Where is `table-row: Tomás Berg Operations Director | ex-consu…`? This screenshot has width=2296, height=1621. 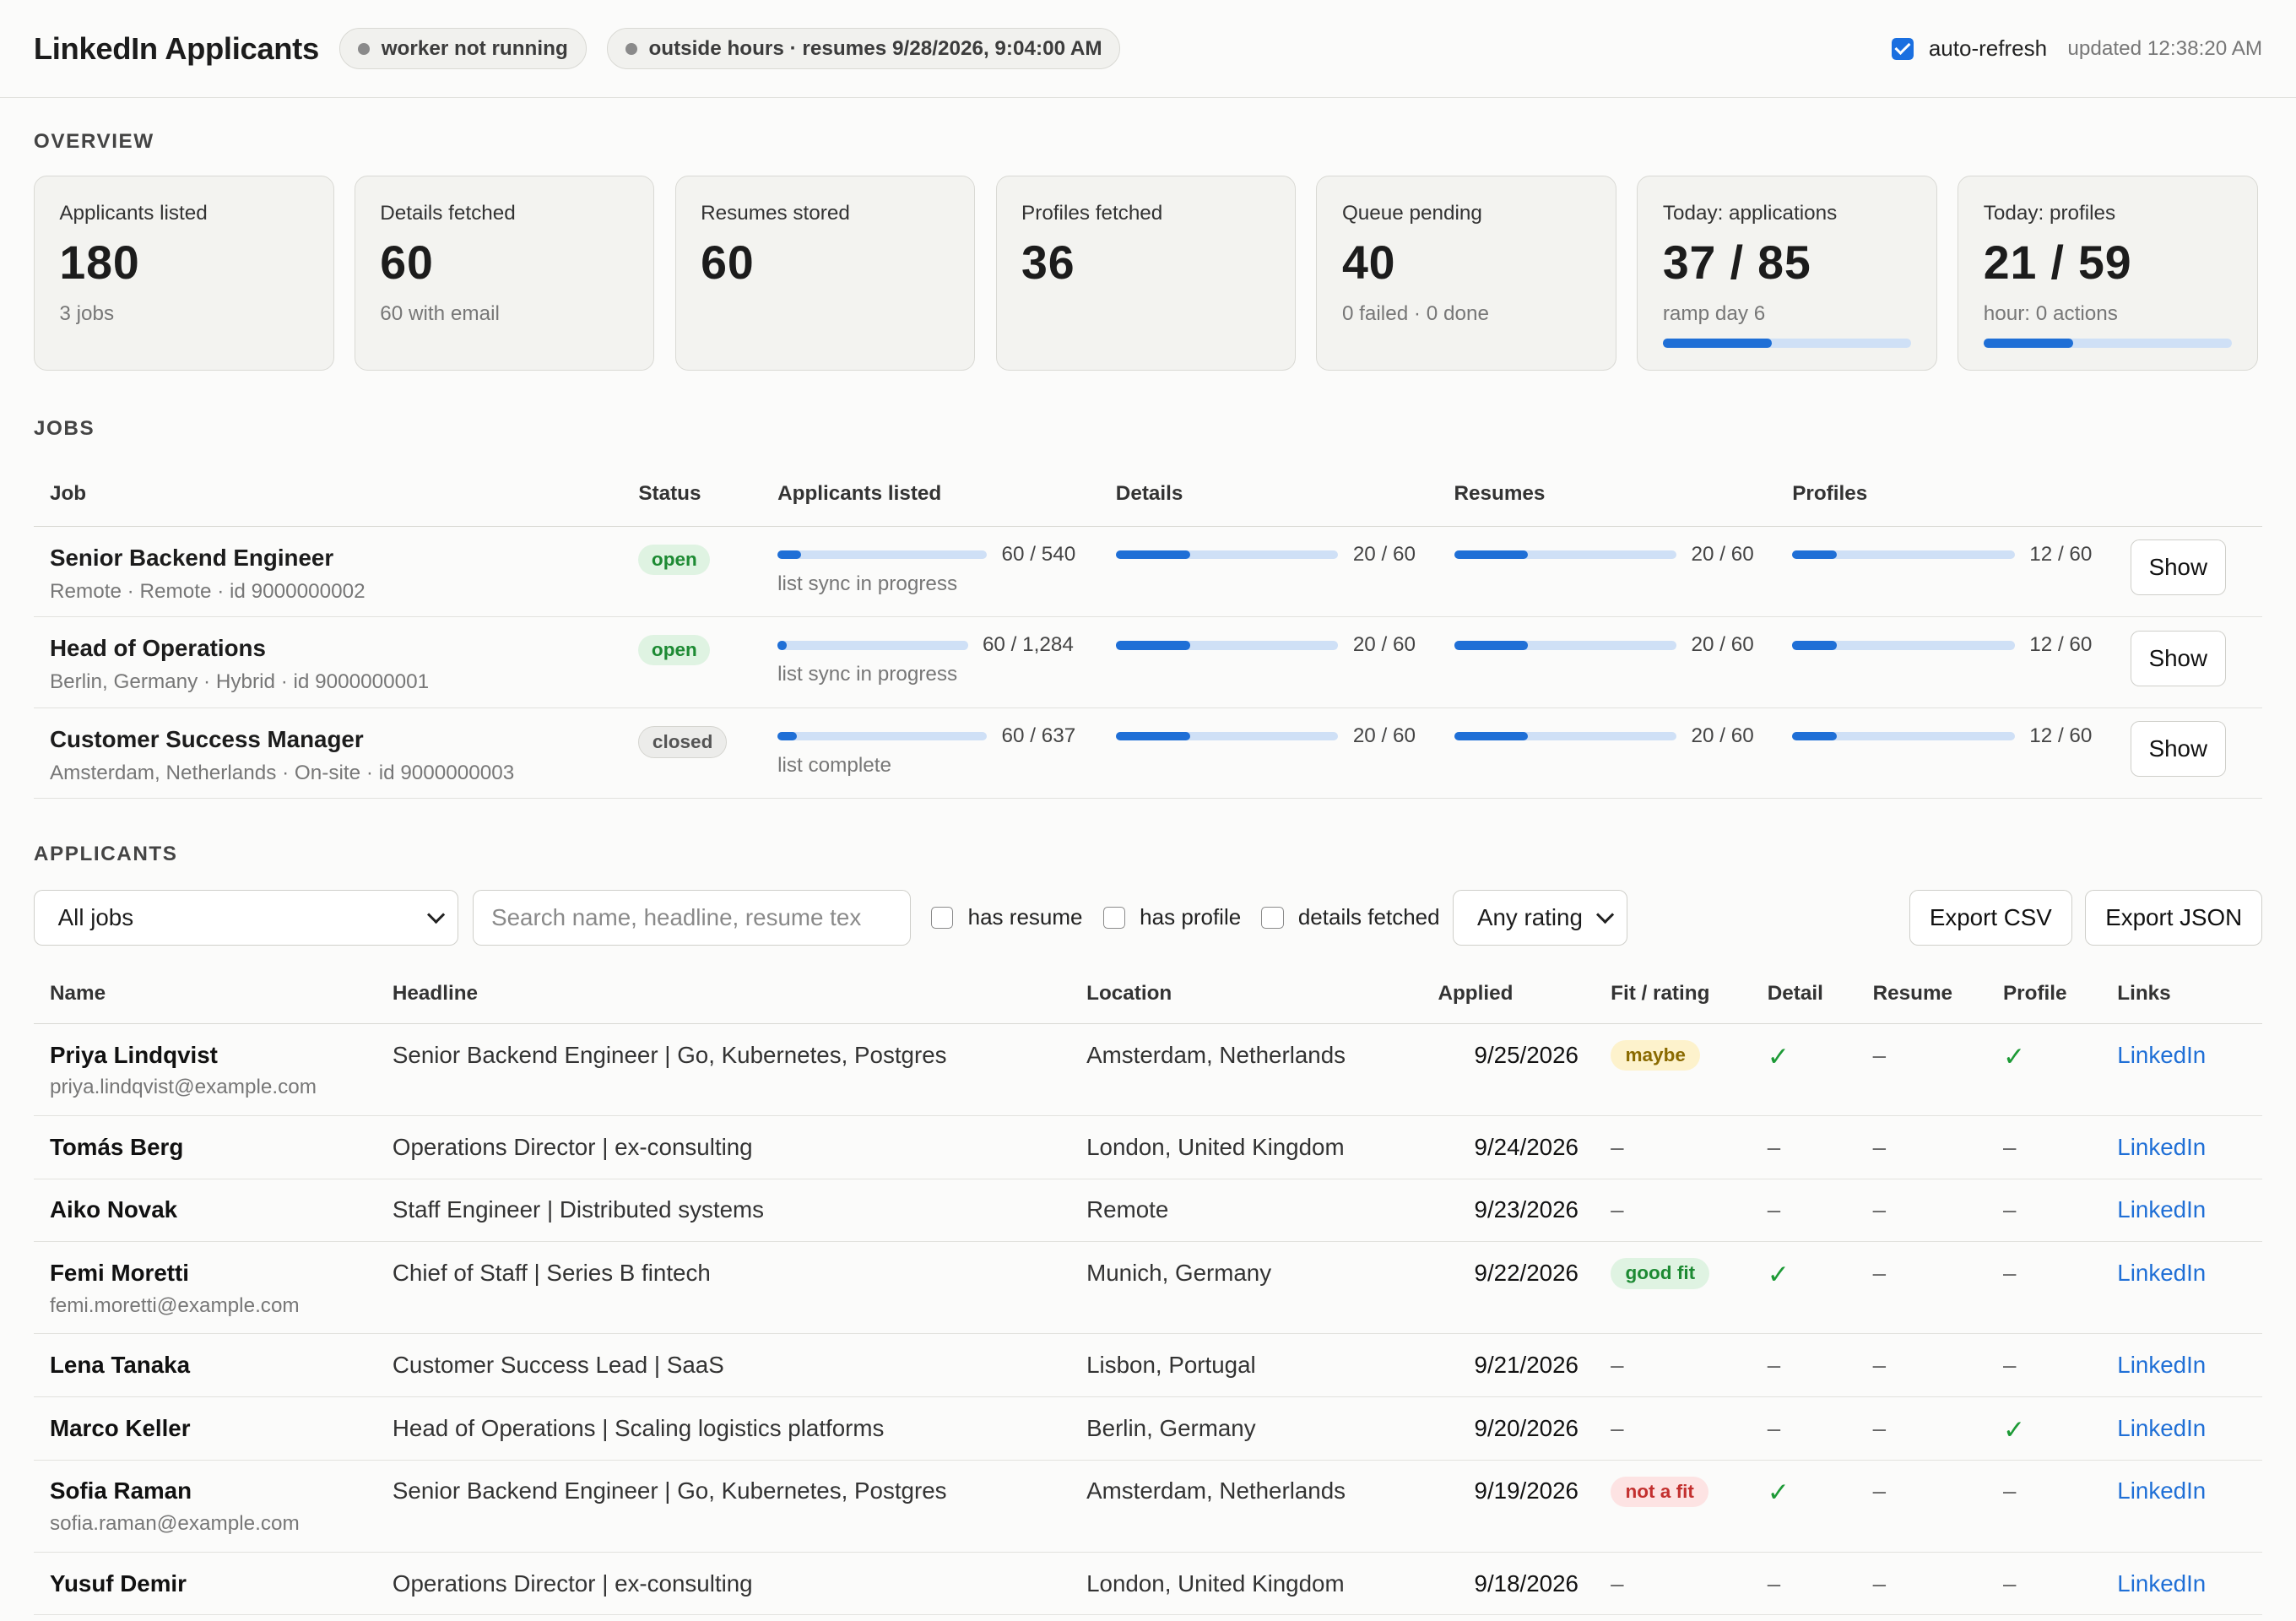
table-row: Tomás Berg Operations Director | ex-consu… is located at coordinates (1148, 1147).